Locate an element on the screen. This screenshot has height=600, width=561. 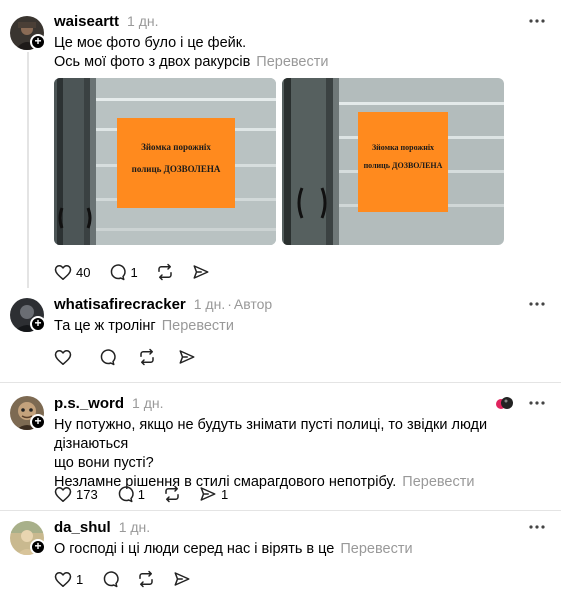
like-button: 40 is located at coordinates (72, 272).